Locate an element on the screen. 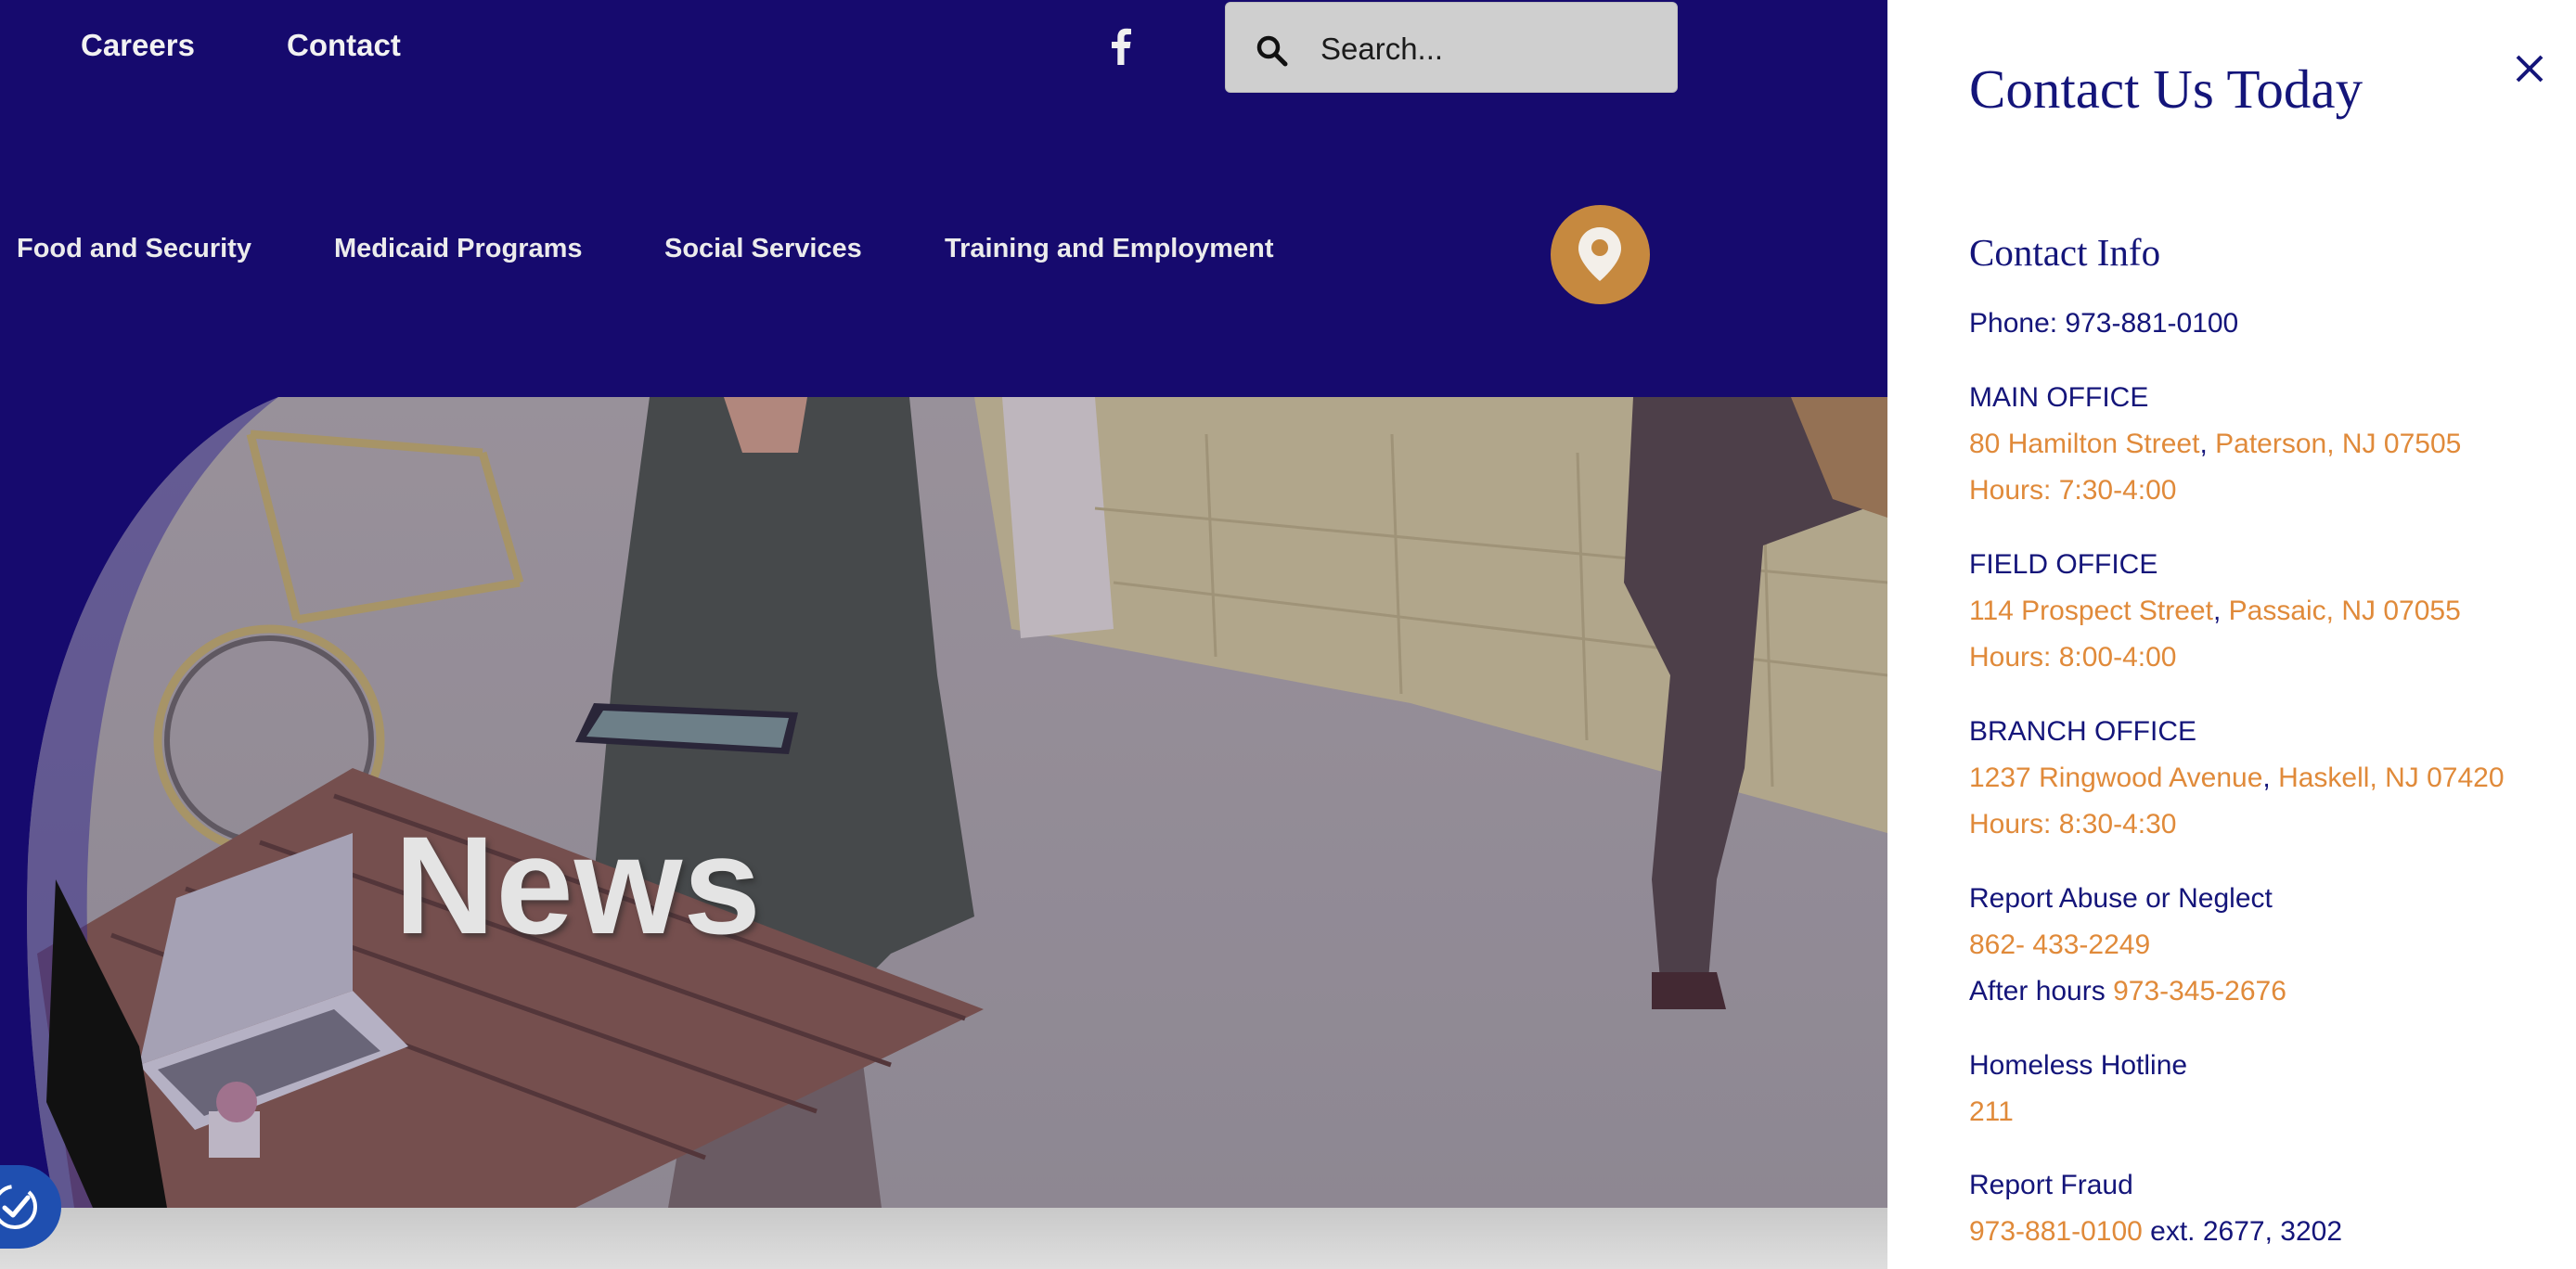  location-pin-icon is located at coordinates (1599, 254).